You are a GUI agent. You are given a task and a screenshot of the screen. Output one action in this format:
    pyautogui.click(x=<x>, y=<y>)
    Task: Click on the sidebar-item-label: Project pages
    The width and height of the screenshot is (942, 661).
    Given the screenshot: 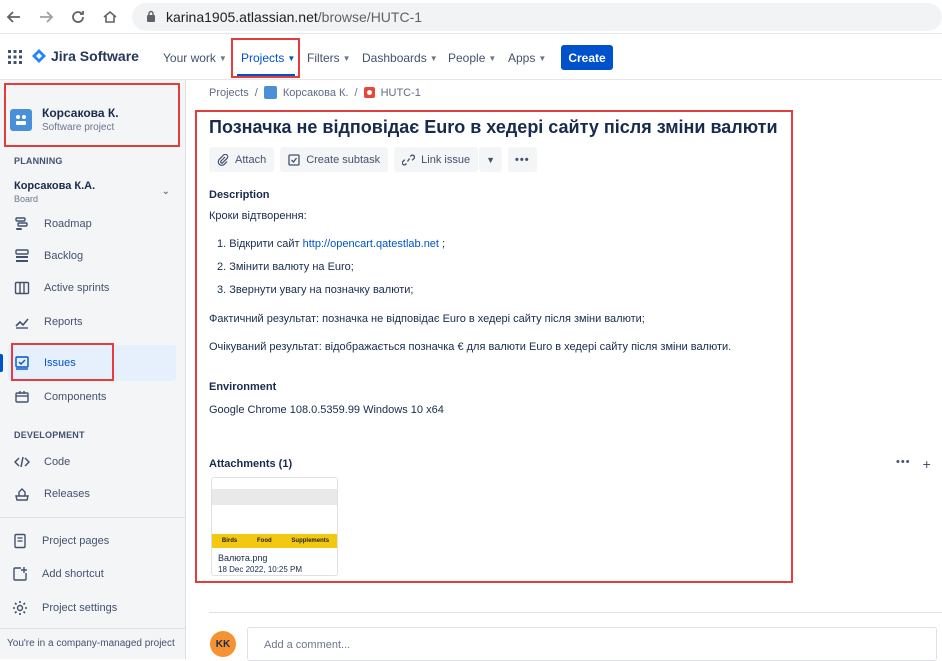 What is the action you would take?
    pyautogui.click(x=76, y=541)
    